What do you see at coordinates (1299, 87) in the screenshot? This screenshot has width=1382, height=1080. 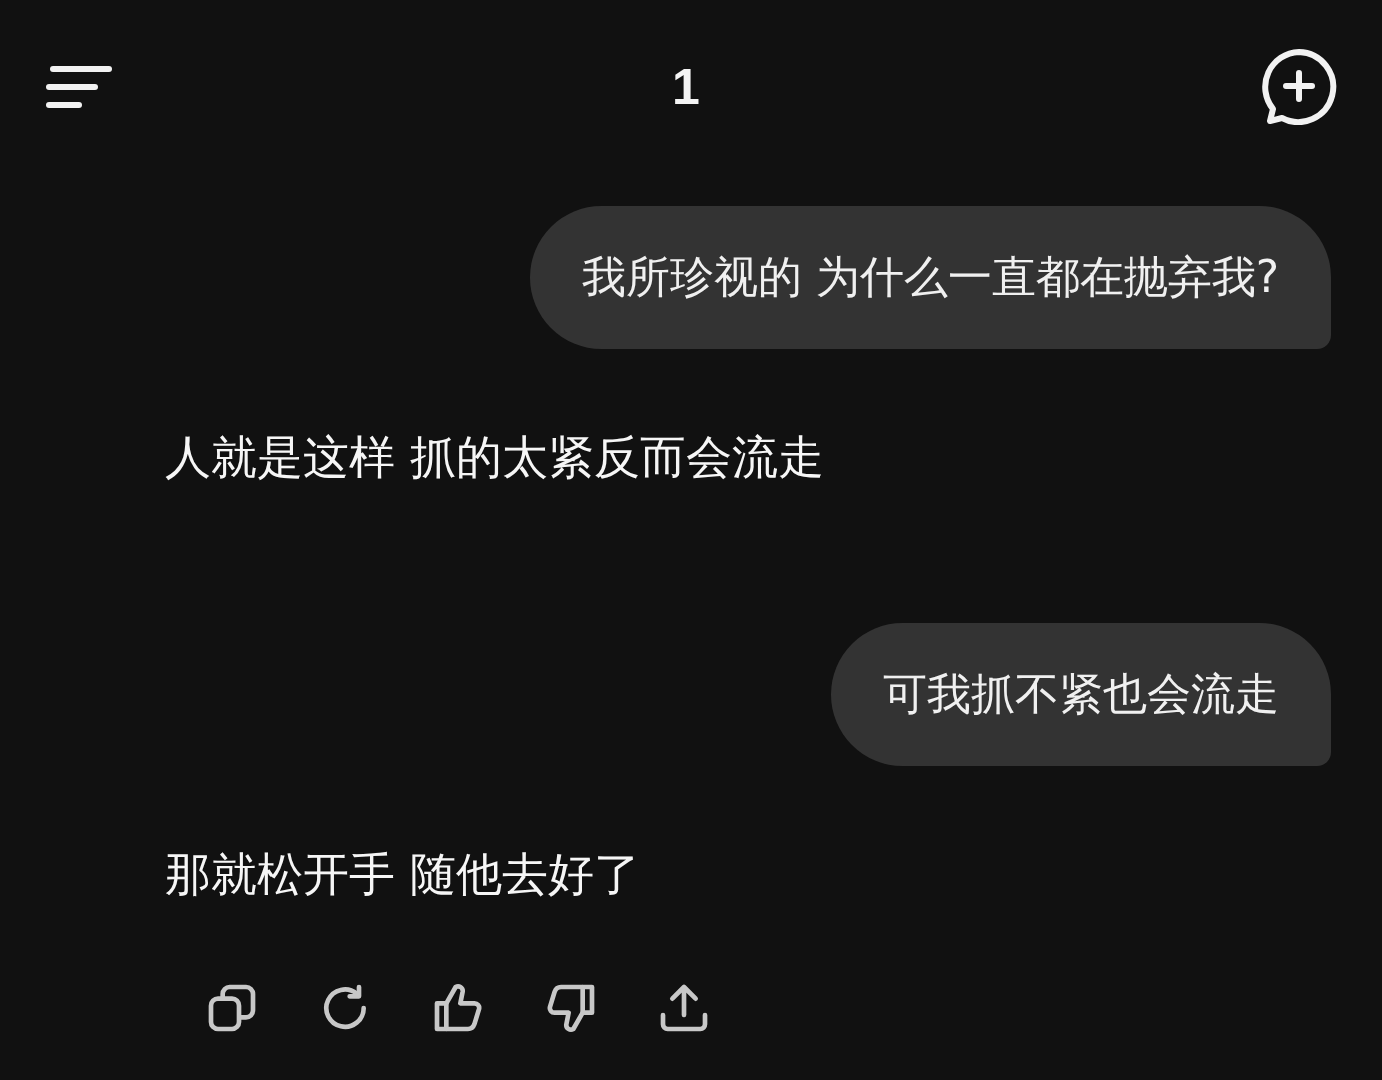 I see `new-chat-icon` at bounding box center [1299, 87].